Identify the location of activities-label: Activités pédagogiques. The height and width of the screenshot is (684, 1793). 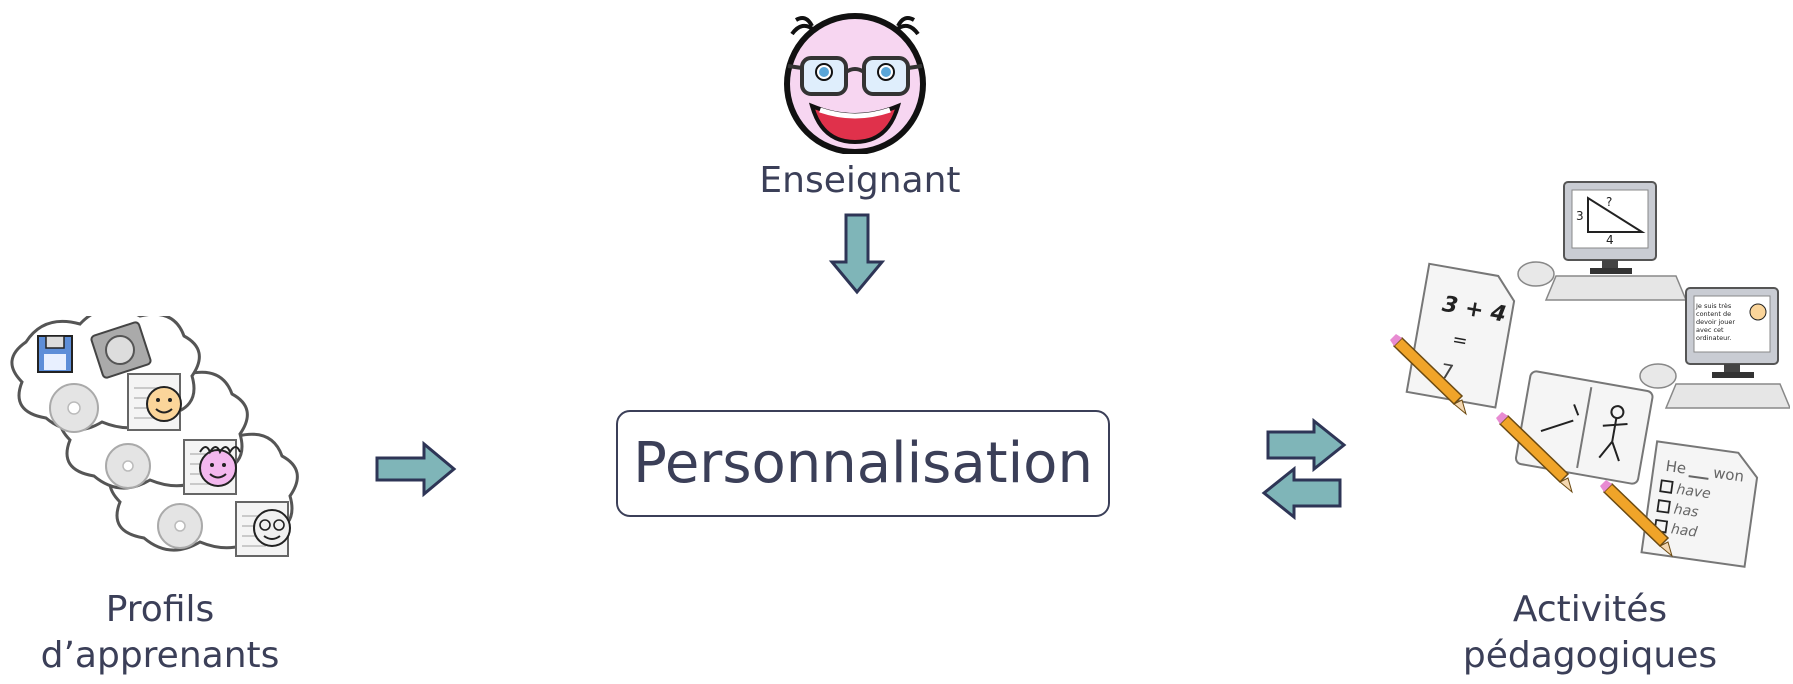
(1590, 633).